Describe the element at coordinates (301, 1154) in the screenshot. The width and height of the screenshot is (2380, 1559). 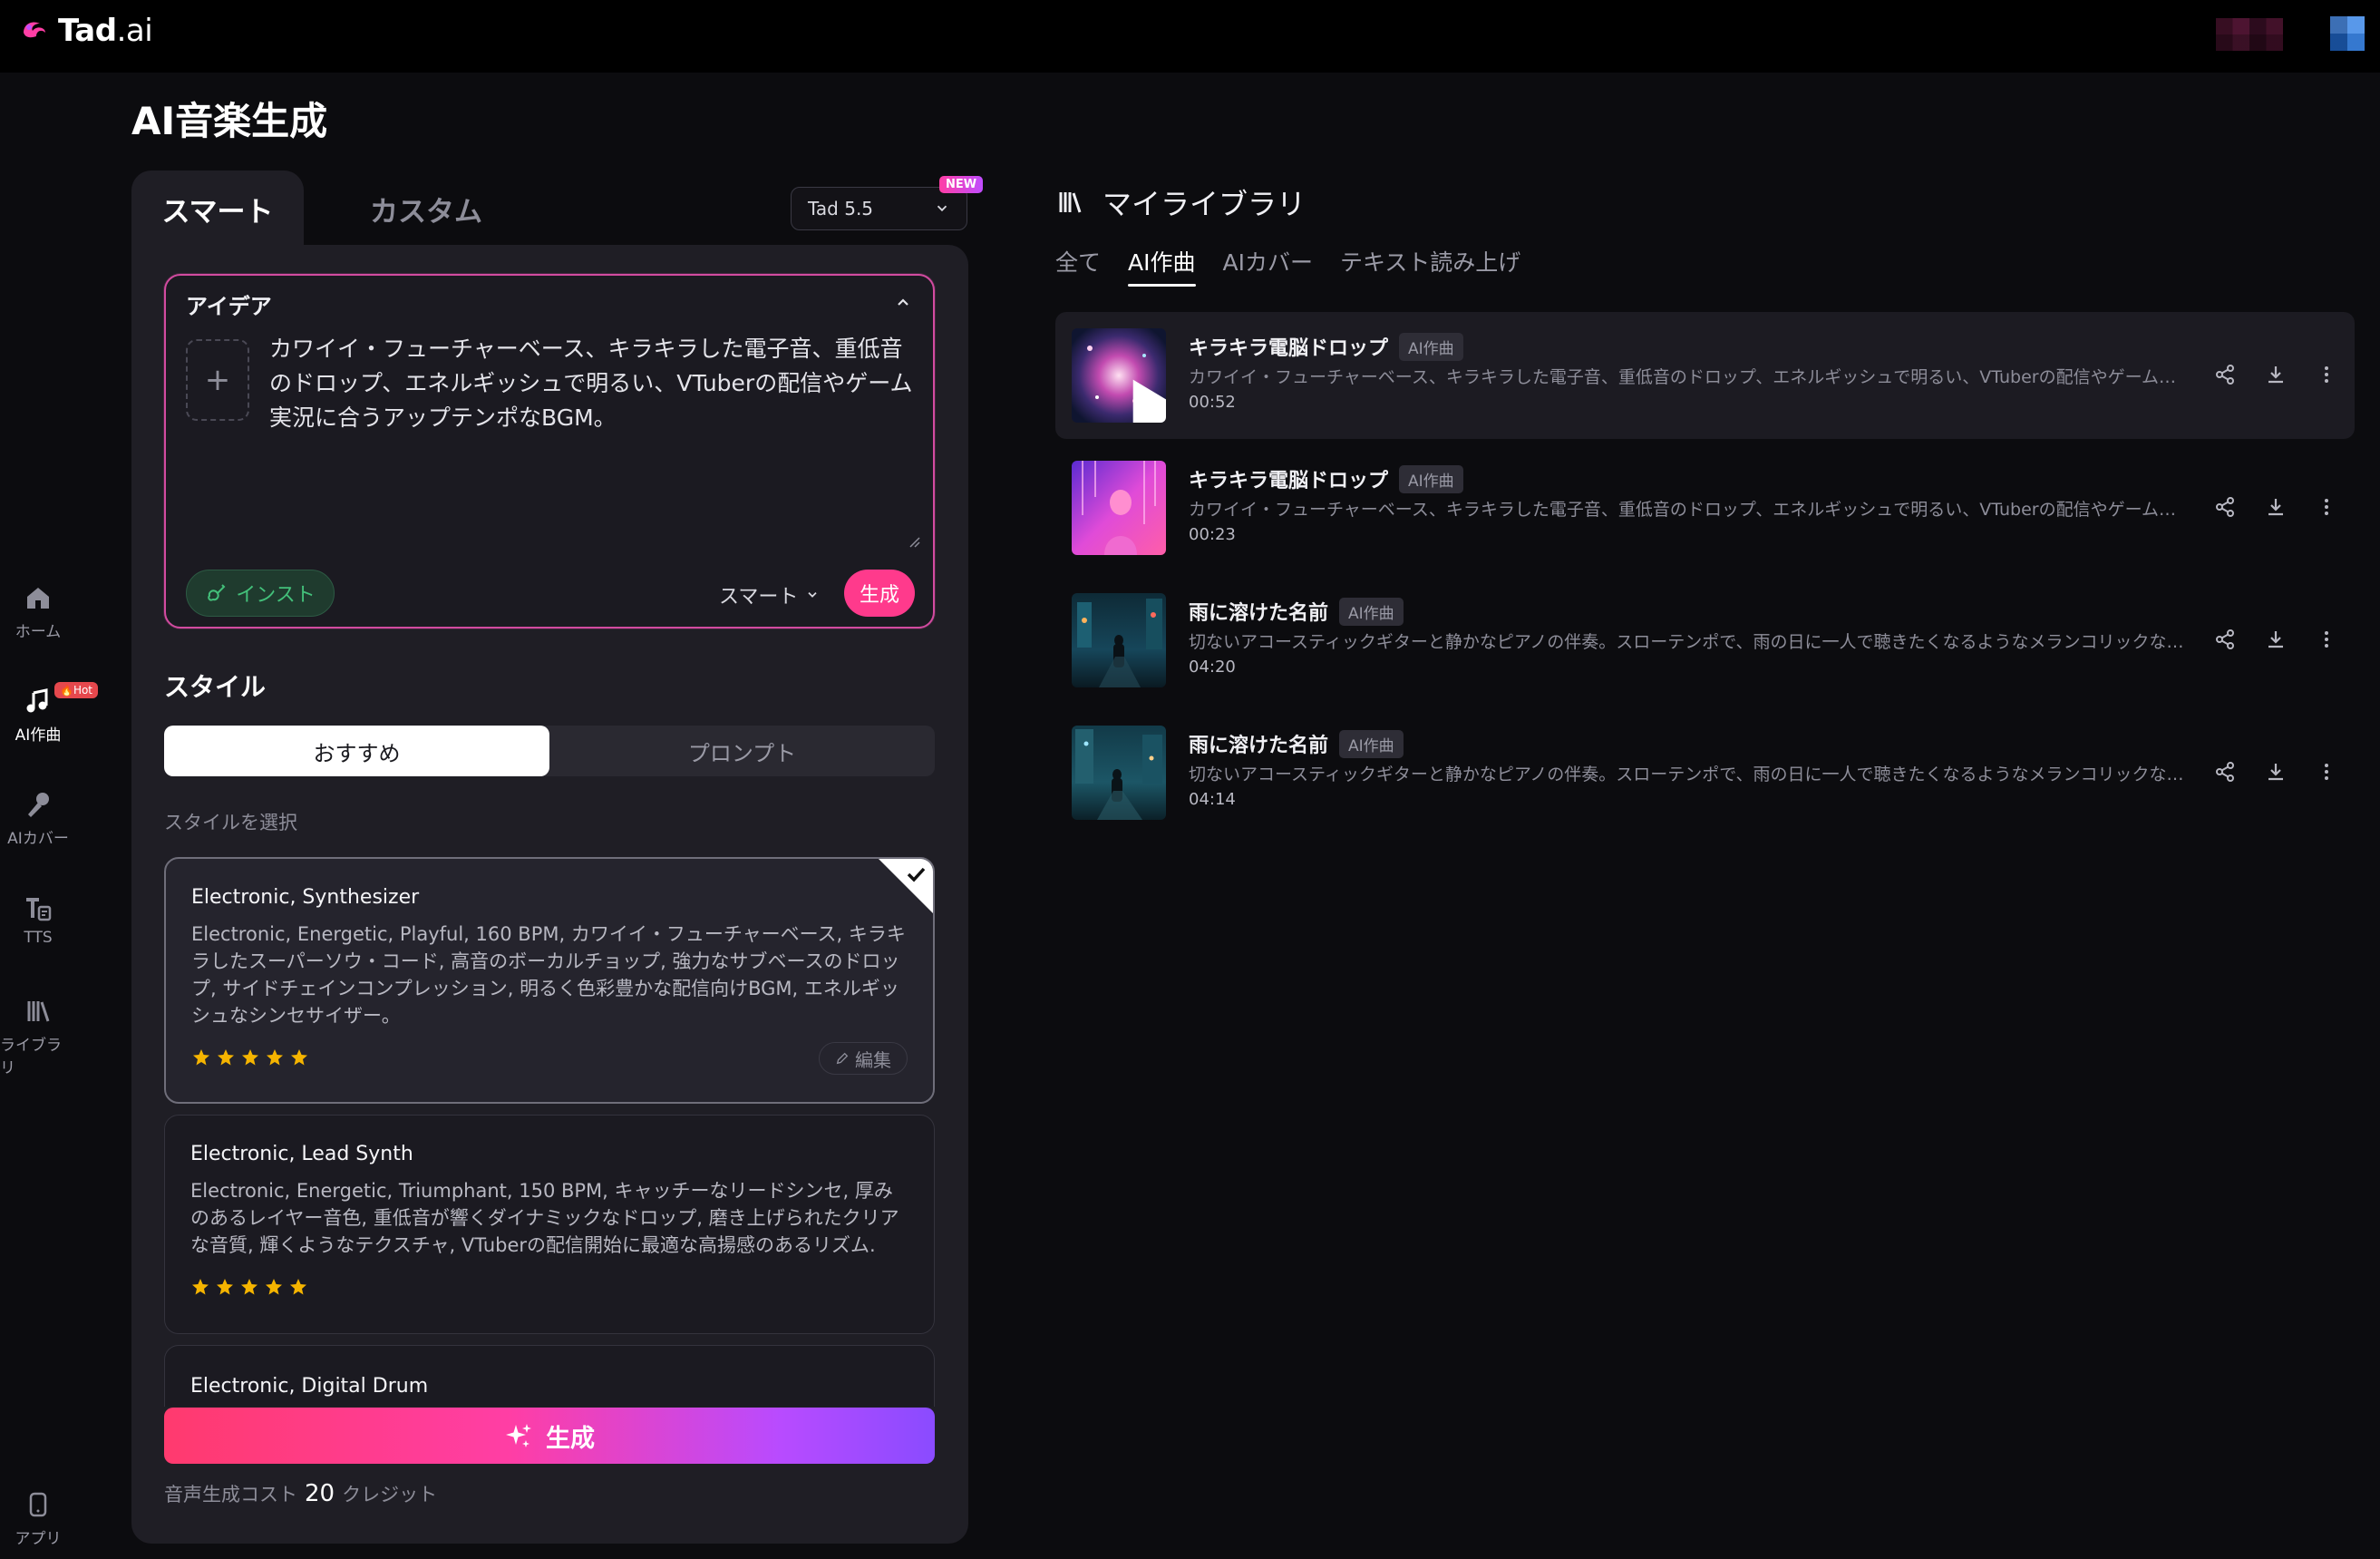
I see `style-card-title: Electronic, Lead Synth` at that location.